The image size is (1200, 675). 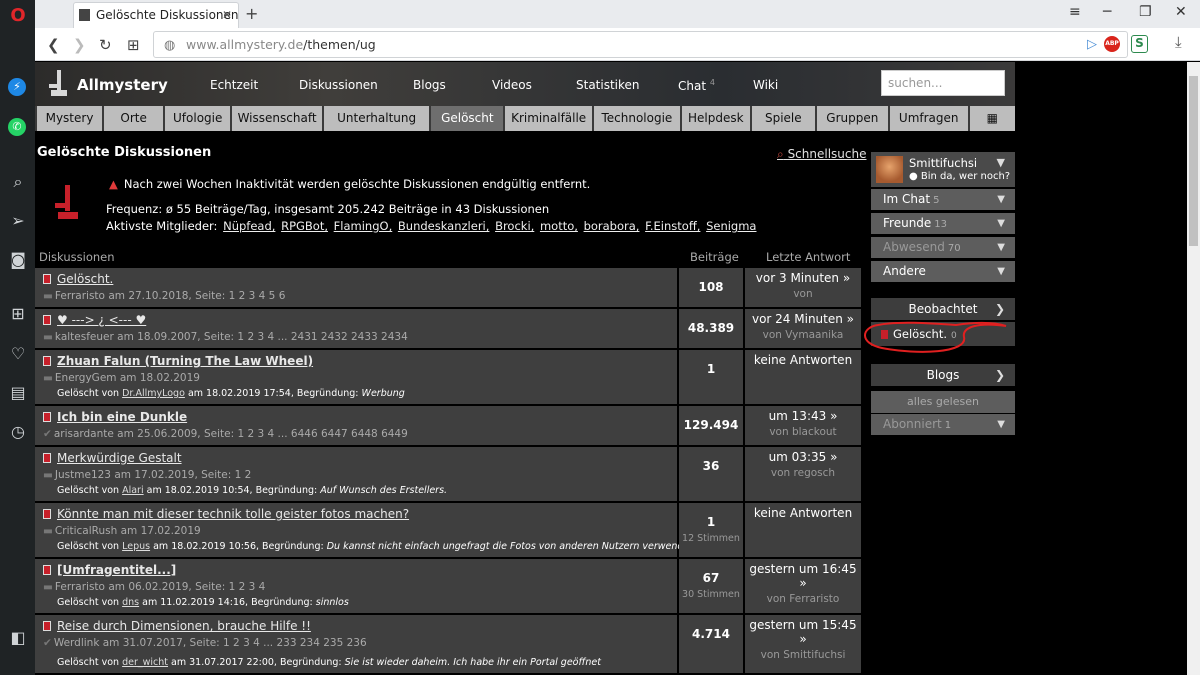 What do you see at coordinates (943, 271) in the screenshot?
I see `andere-item: Andere ▼` at bounding box center [943, 271].